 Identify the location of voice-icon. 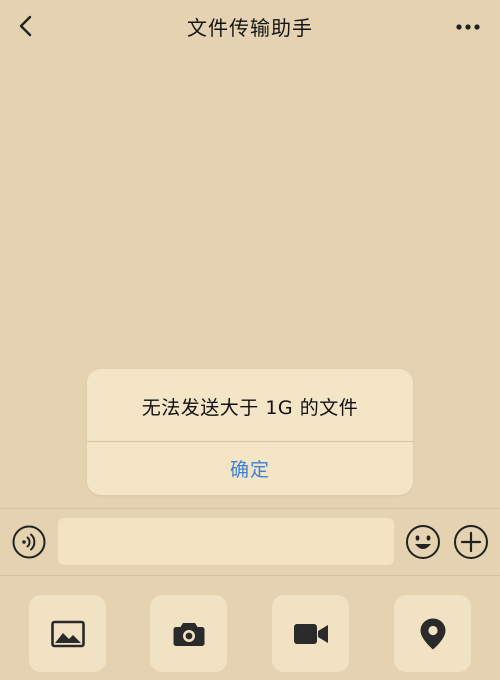
(29, 542).